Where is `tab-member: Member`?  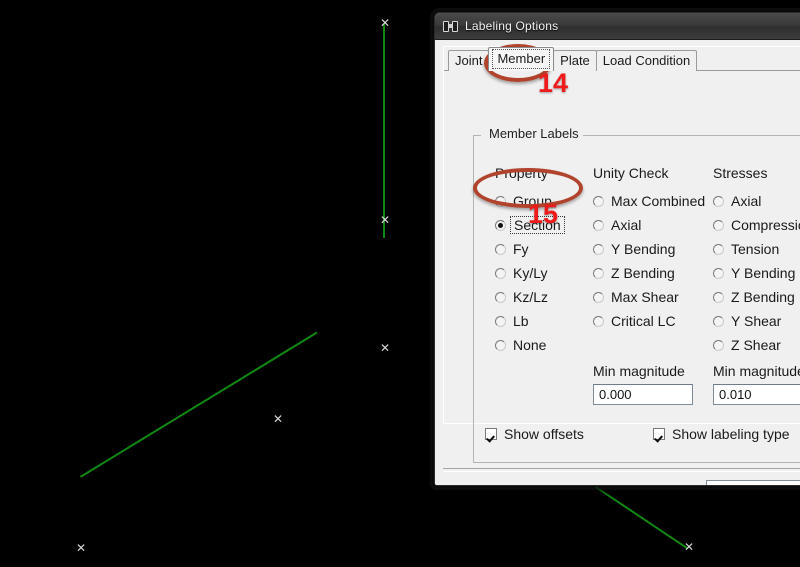
tab-member: Member is located at coordinates (521, 59).